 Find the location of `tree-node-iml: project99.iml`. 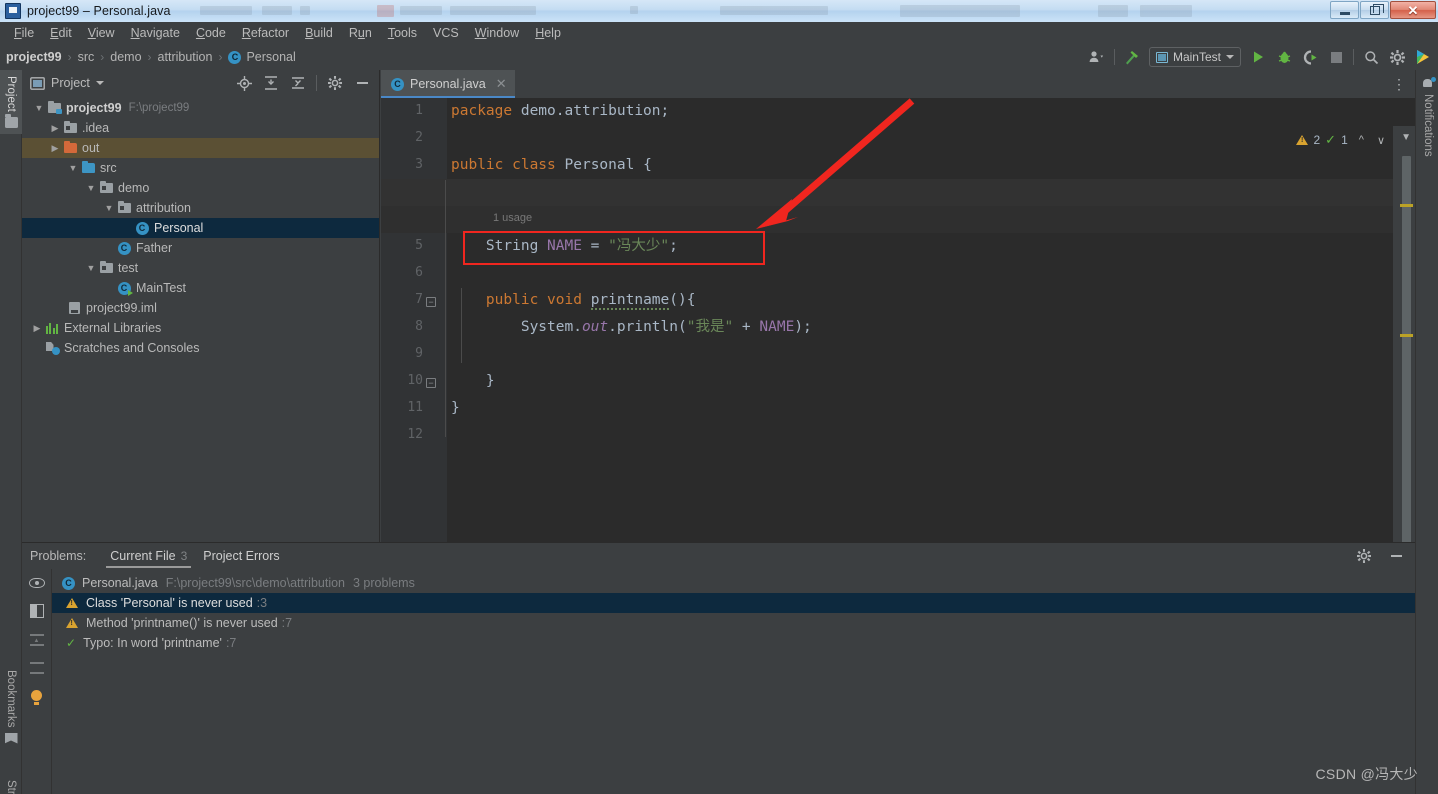

tree-node-iml: project99.iml is located at coordinates (200, 308).